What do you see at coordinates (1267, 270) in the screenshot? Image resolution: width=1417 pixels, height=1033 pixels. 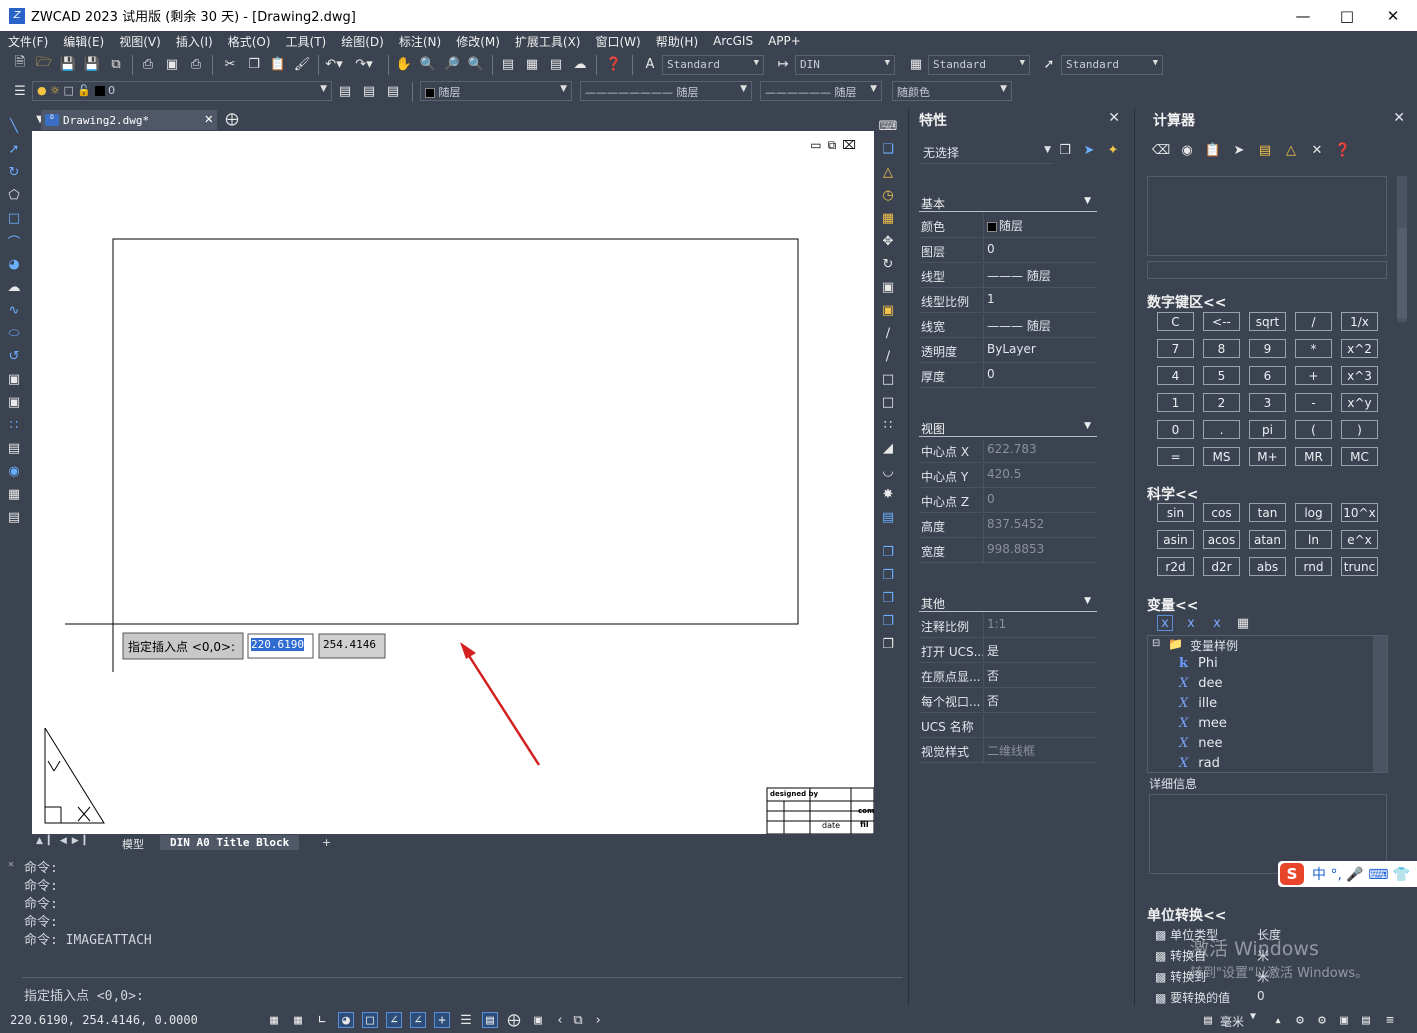 I see `calc-input-field` at bounding box center [1267, 270].